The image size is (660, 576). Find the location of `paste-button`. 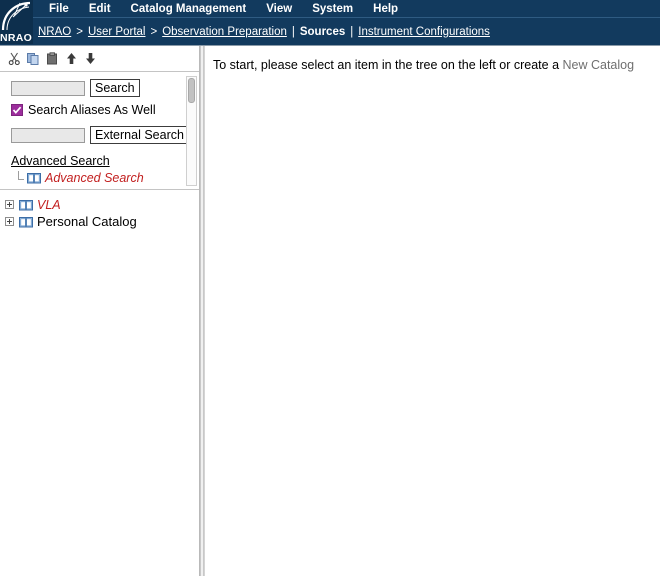

paste-button is located at coordinates (52, 59).